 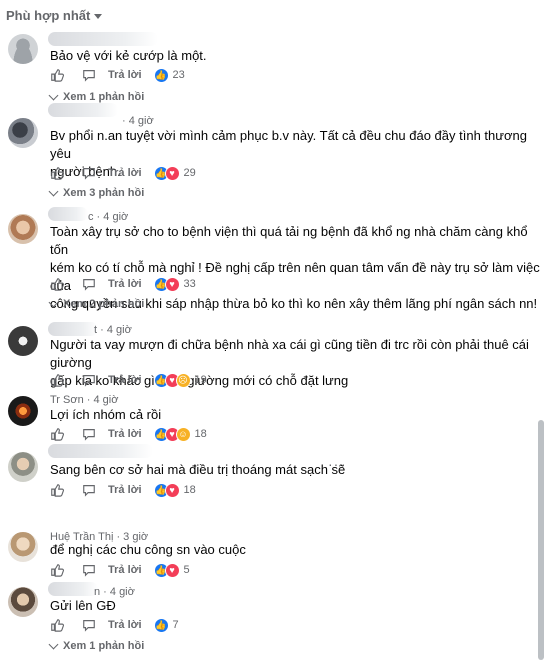 What do you see at coordinates (48, 15) in the screenshot?
I see `sort-label: Phù hợp nhất` at bounding box center [48, 15].